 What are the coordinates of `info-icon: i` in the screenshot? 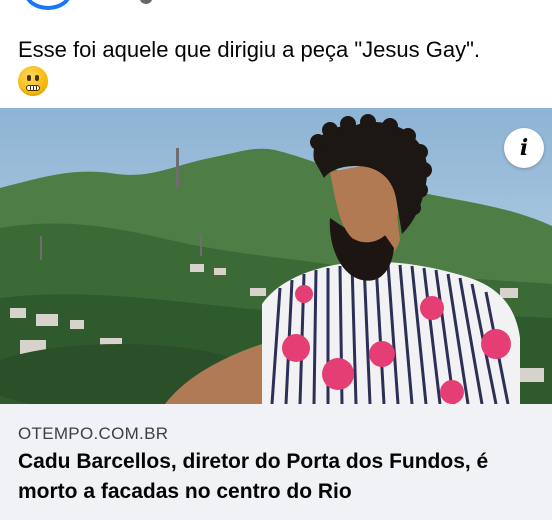 It's located at (524, 148).